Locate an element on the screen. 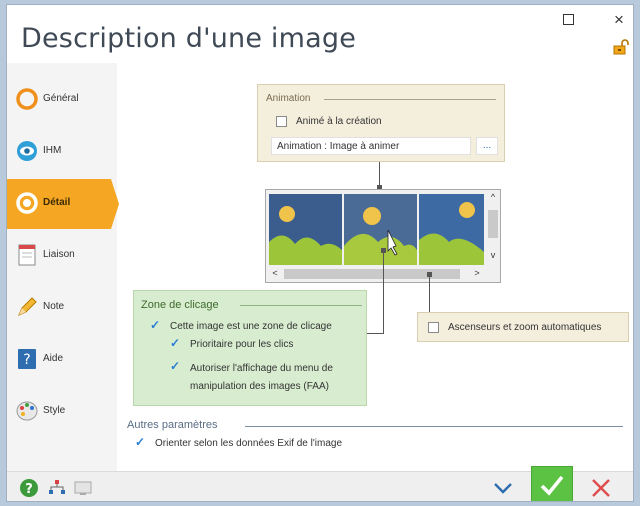  sidebar-item-note: Note is located at coordinates (62, 308).